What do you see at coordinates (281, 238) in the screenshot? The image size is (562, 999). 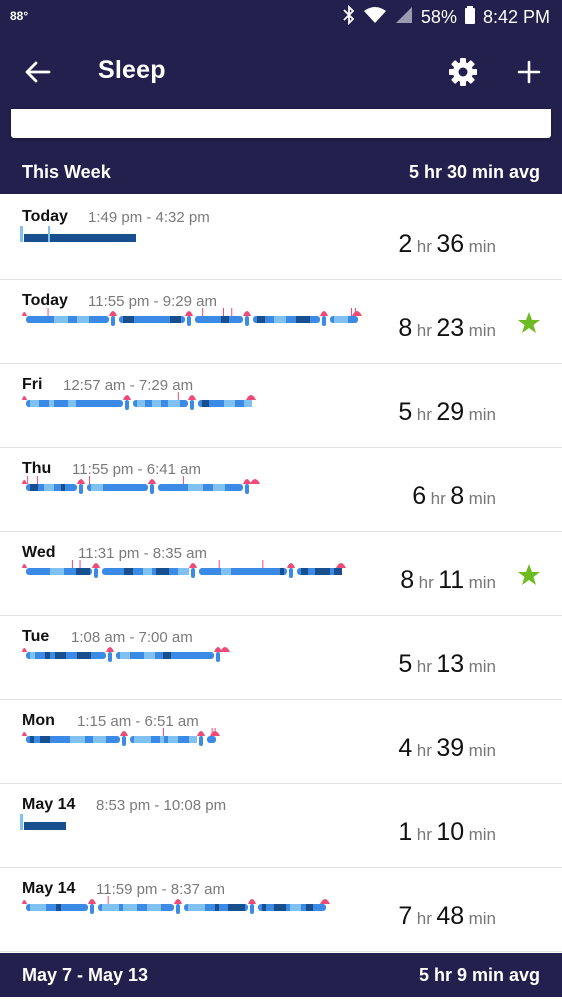 I see `sleep-log-row: Today 1:49 pm - 4:32 pm 2 hr 36 min` at bounding box center [281, 238].